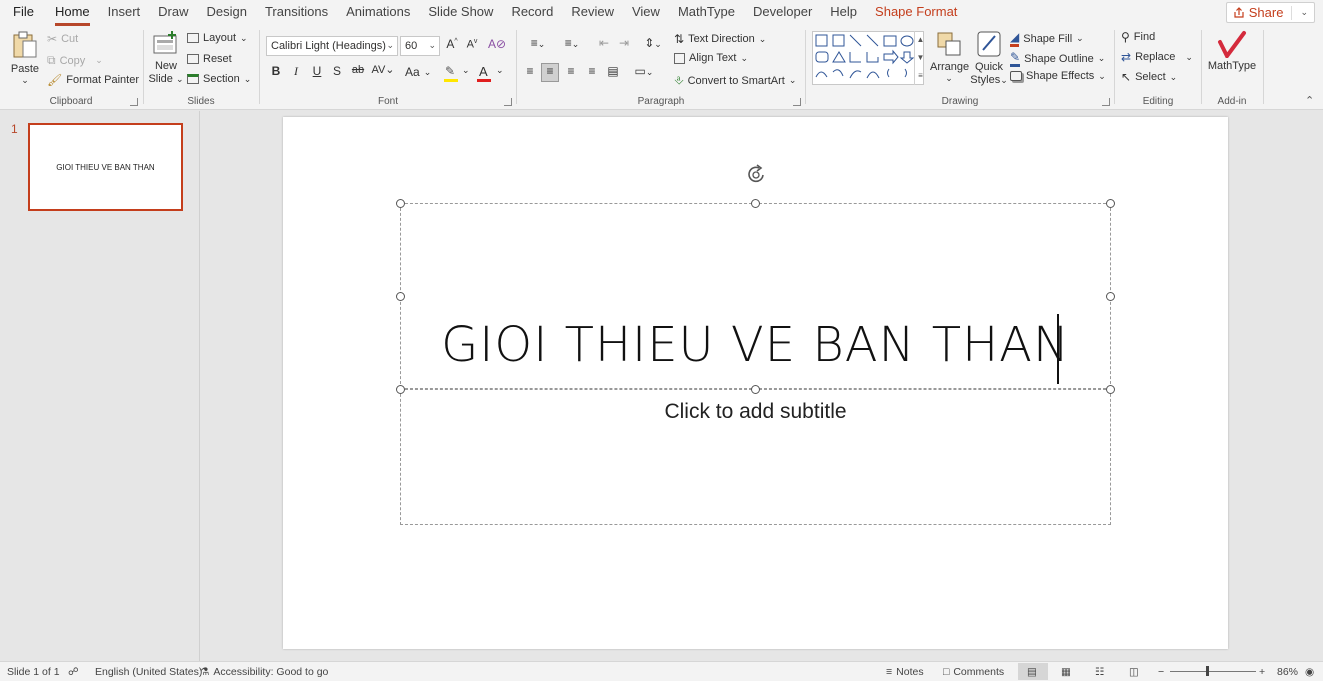  What do you see at coordinates (296, 13) in the screenshot?
I see `tab-transitions: Transitions` at bounding box center [296, 13].